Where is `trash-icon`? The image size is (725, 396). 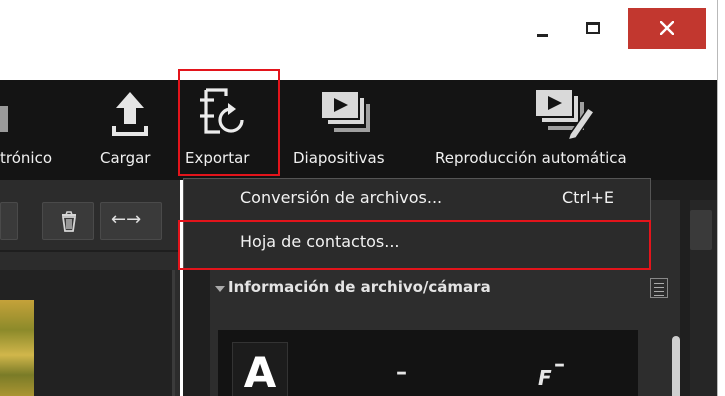
trash-icon is located at coordinates (69, 221).